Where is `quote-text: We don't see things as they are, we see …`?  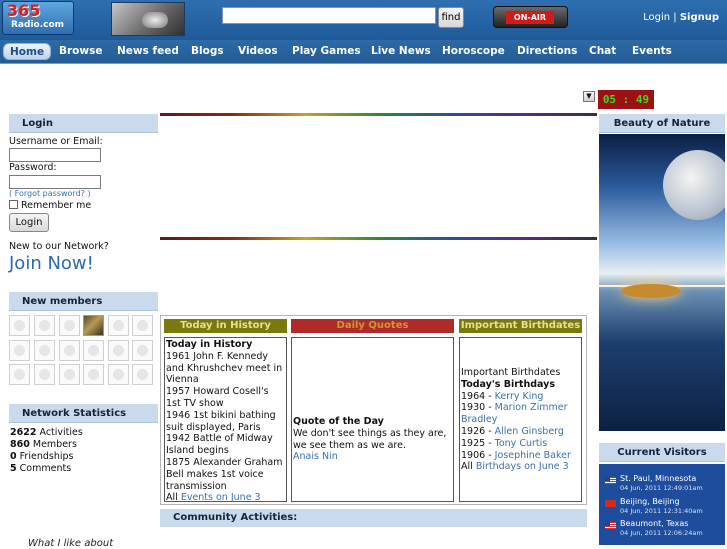
quote-text: We don't see things as they are, we see … is located at coordinates (370, 439).